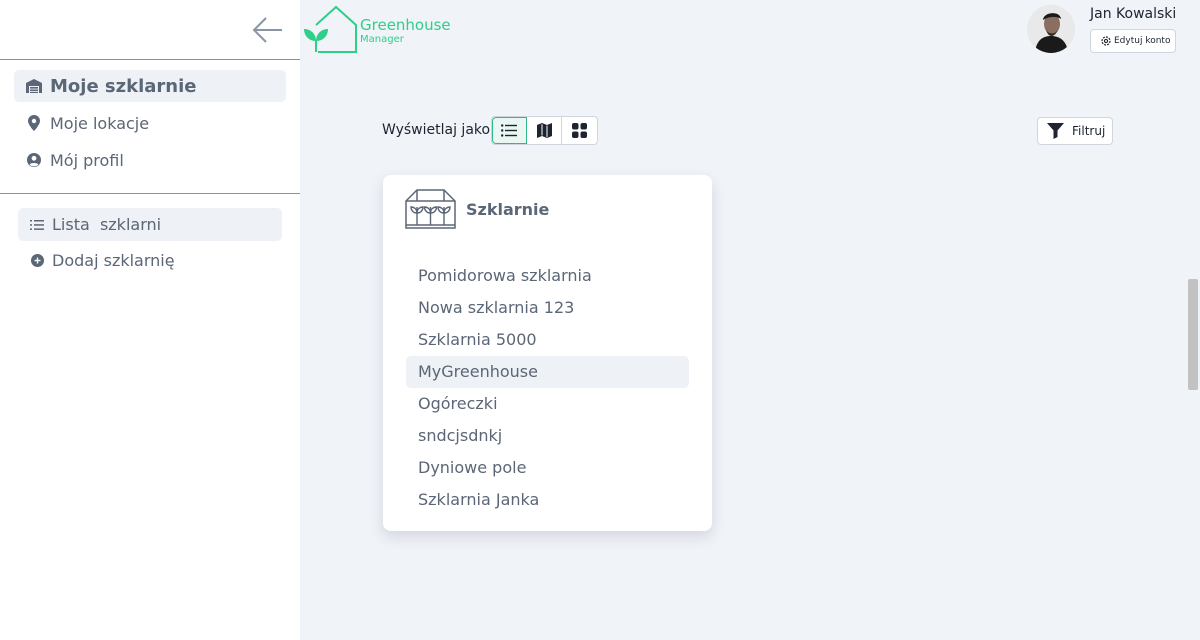  Describe the element at coordinates (87, 160) in the screenshot. I see `nav-item-label: Mój profil` at that location.